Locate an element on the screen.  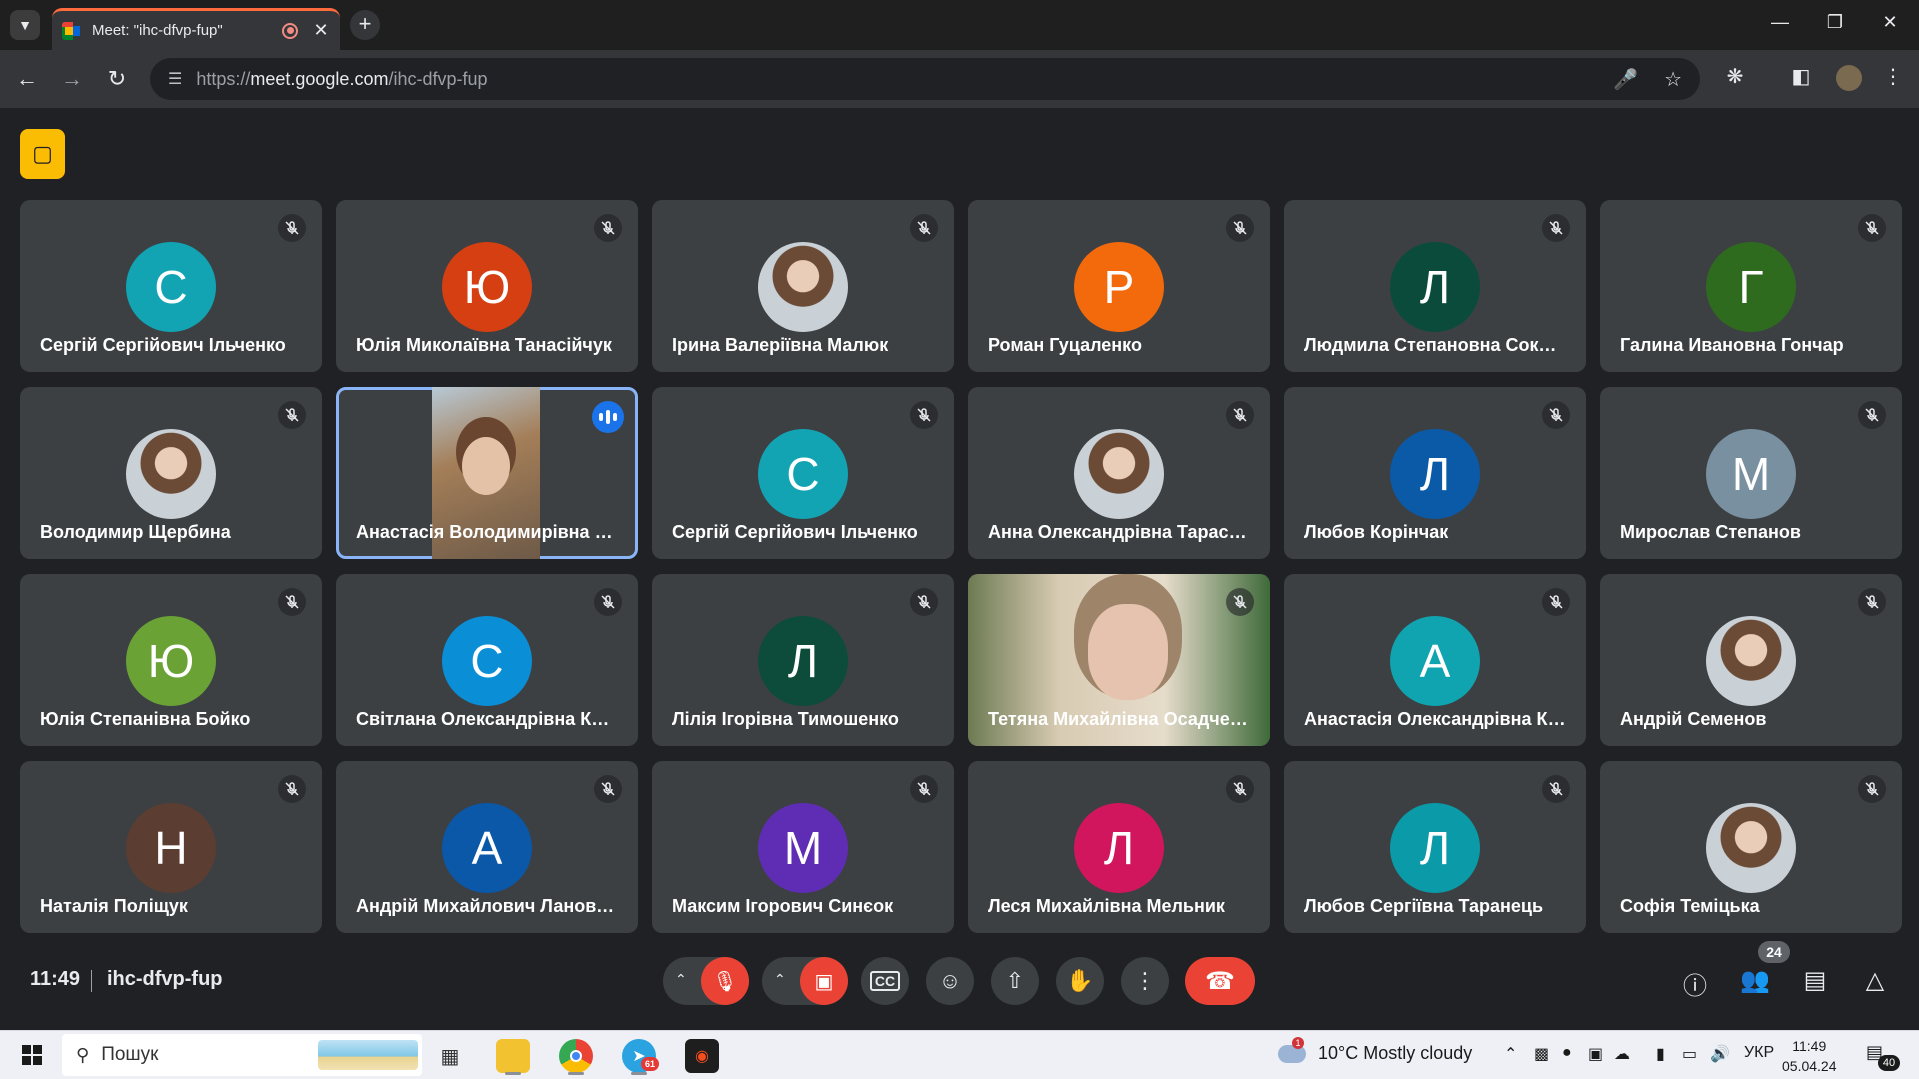
bookmark-star-icon: ☆ is located at coordinates (1673, 79).